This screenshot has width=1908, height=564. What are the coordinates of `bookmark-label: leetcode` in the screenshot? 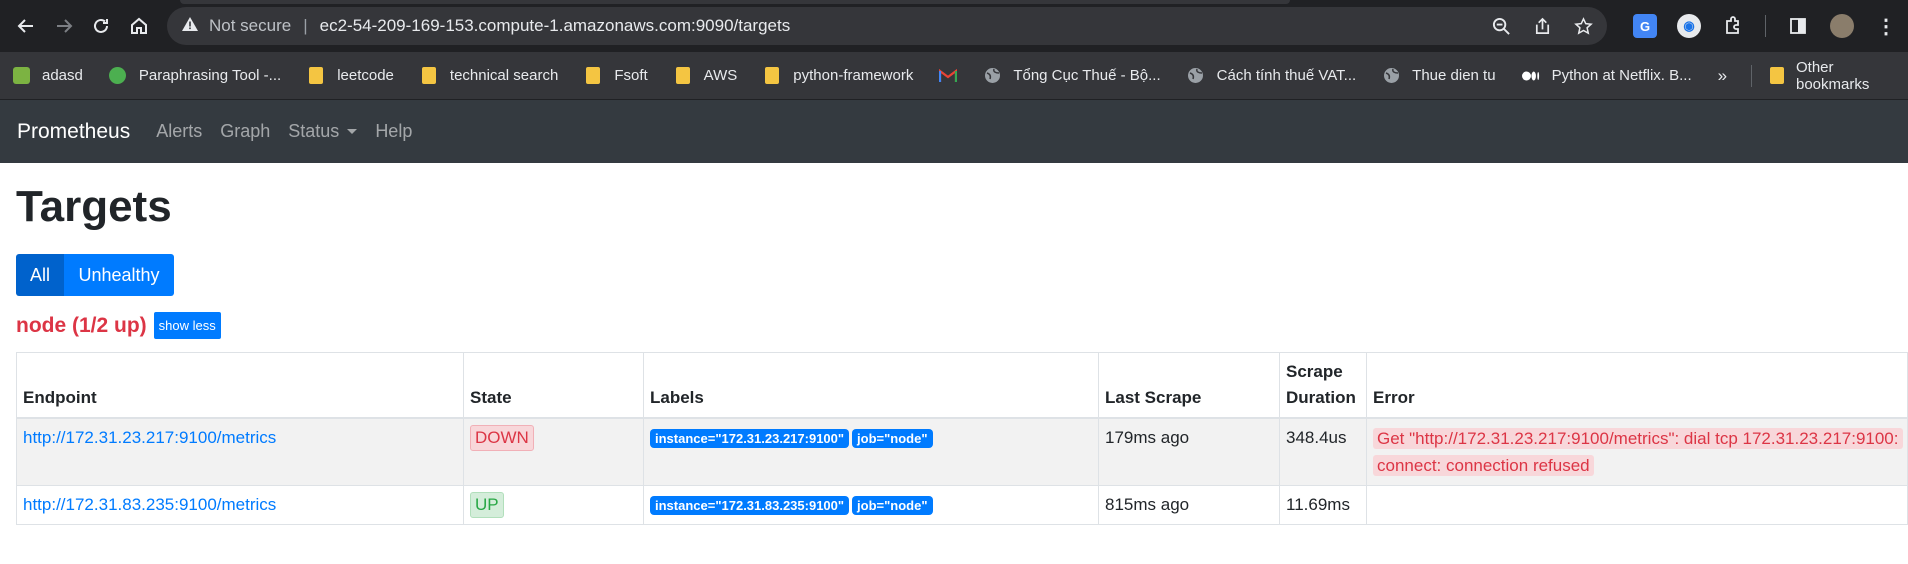 It's located at (365, 75).